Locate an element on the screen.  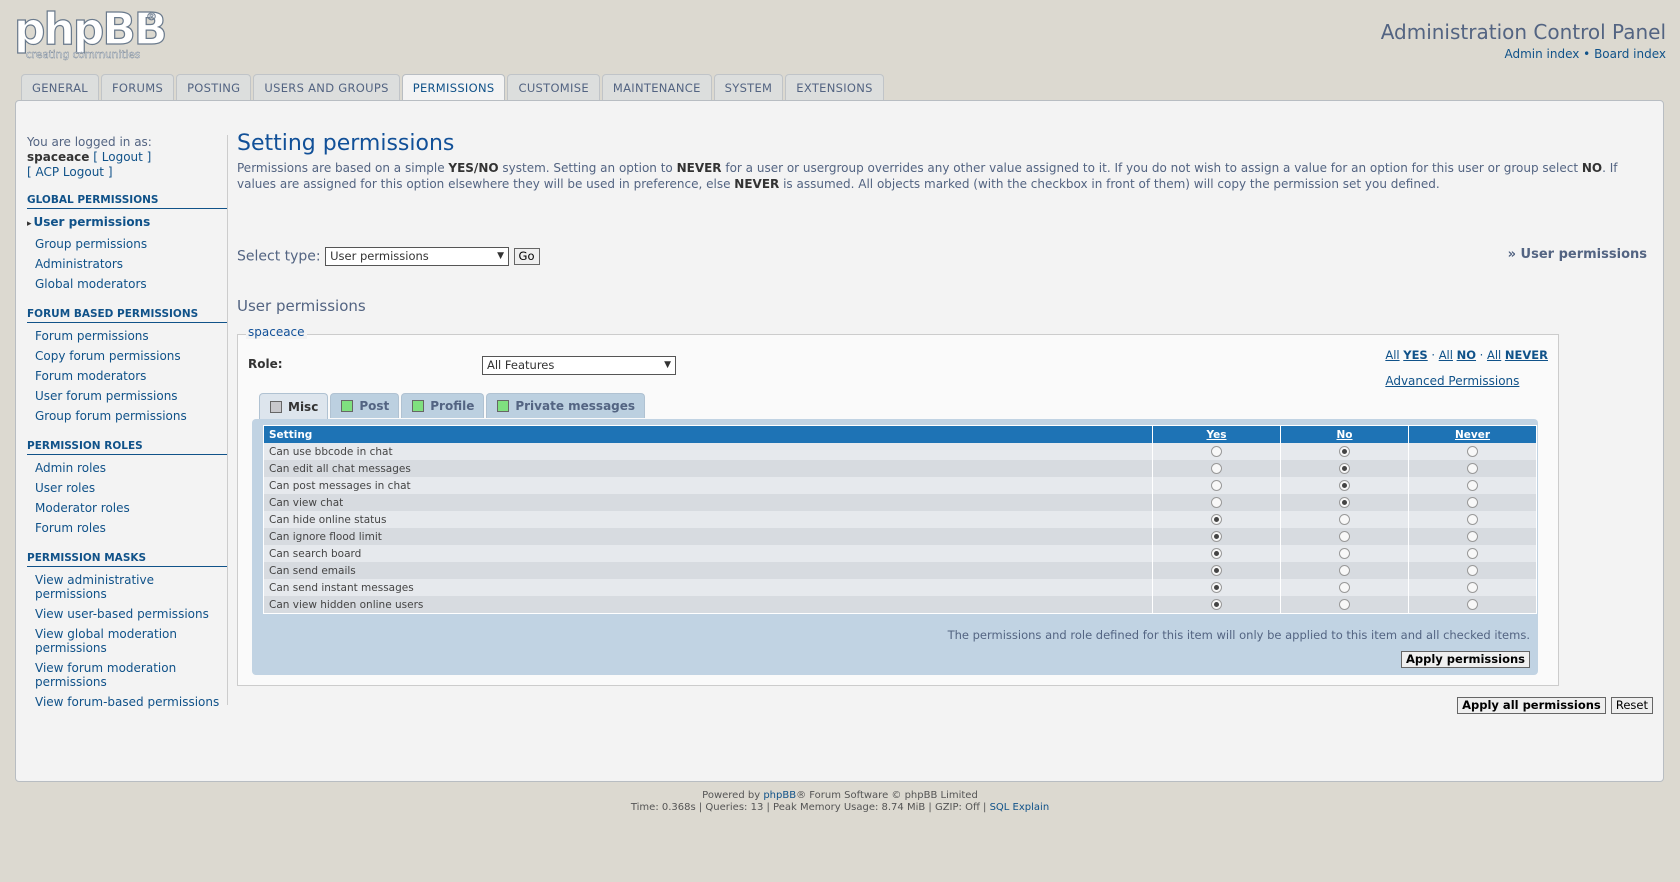
acp-logout-link: [ ACP Logout ] is located at coordinates (70, 172).